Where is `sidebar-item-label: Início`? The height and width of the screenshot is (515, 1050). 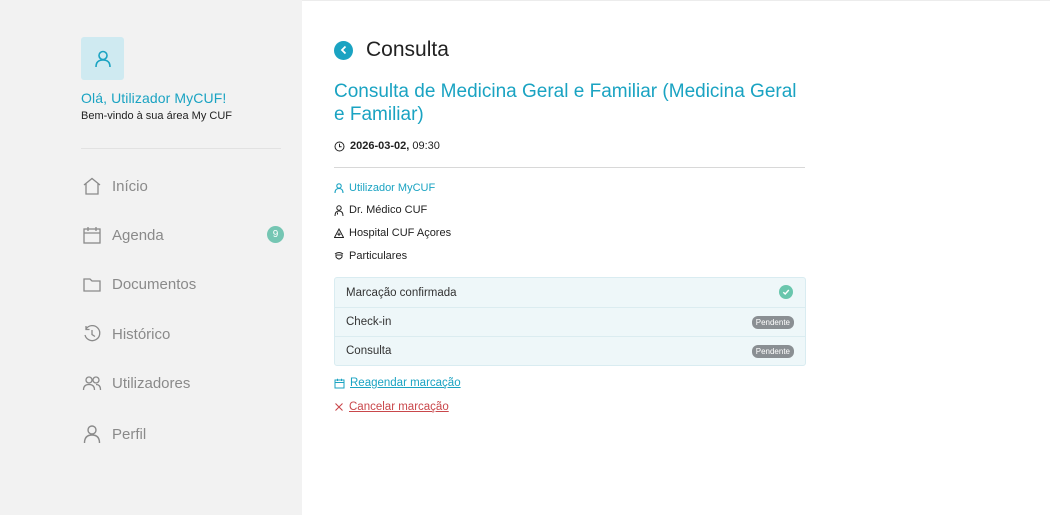
sidebar-item-label: Início is located at coordinates (130, 186).